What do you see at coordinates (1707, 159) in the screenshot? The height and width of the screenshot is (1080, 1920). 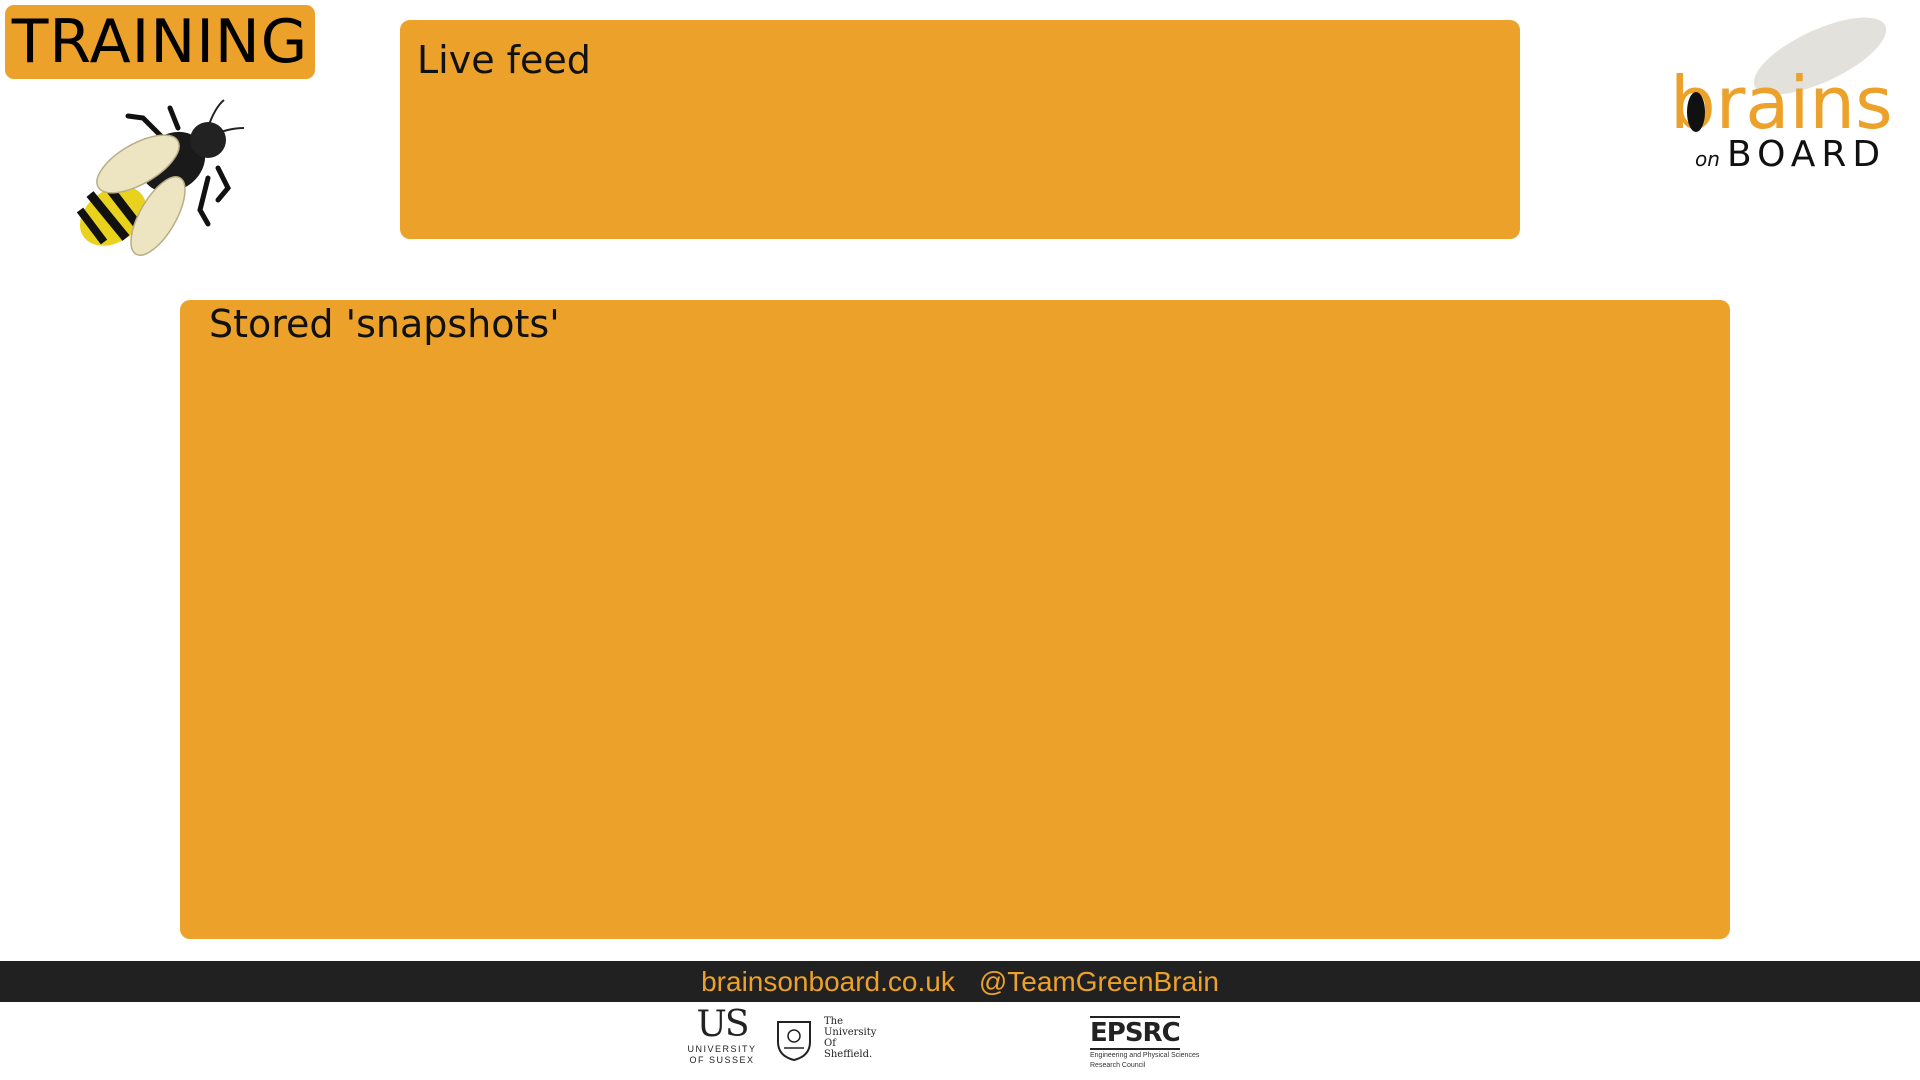 I see `logo-word-small: on` at bounding box center [1707, 159].